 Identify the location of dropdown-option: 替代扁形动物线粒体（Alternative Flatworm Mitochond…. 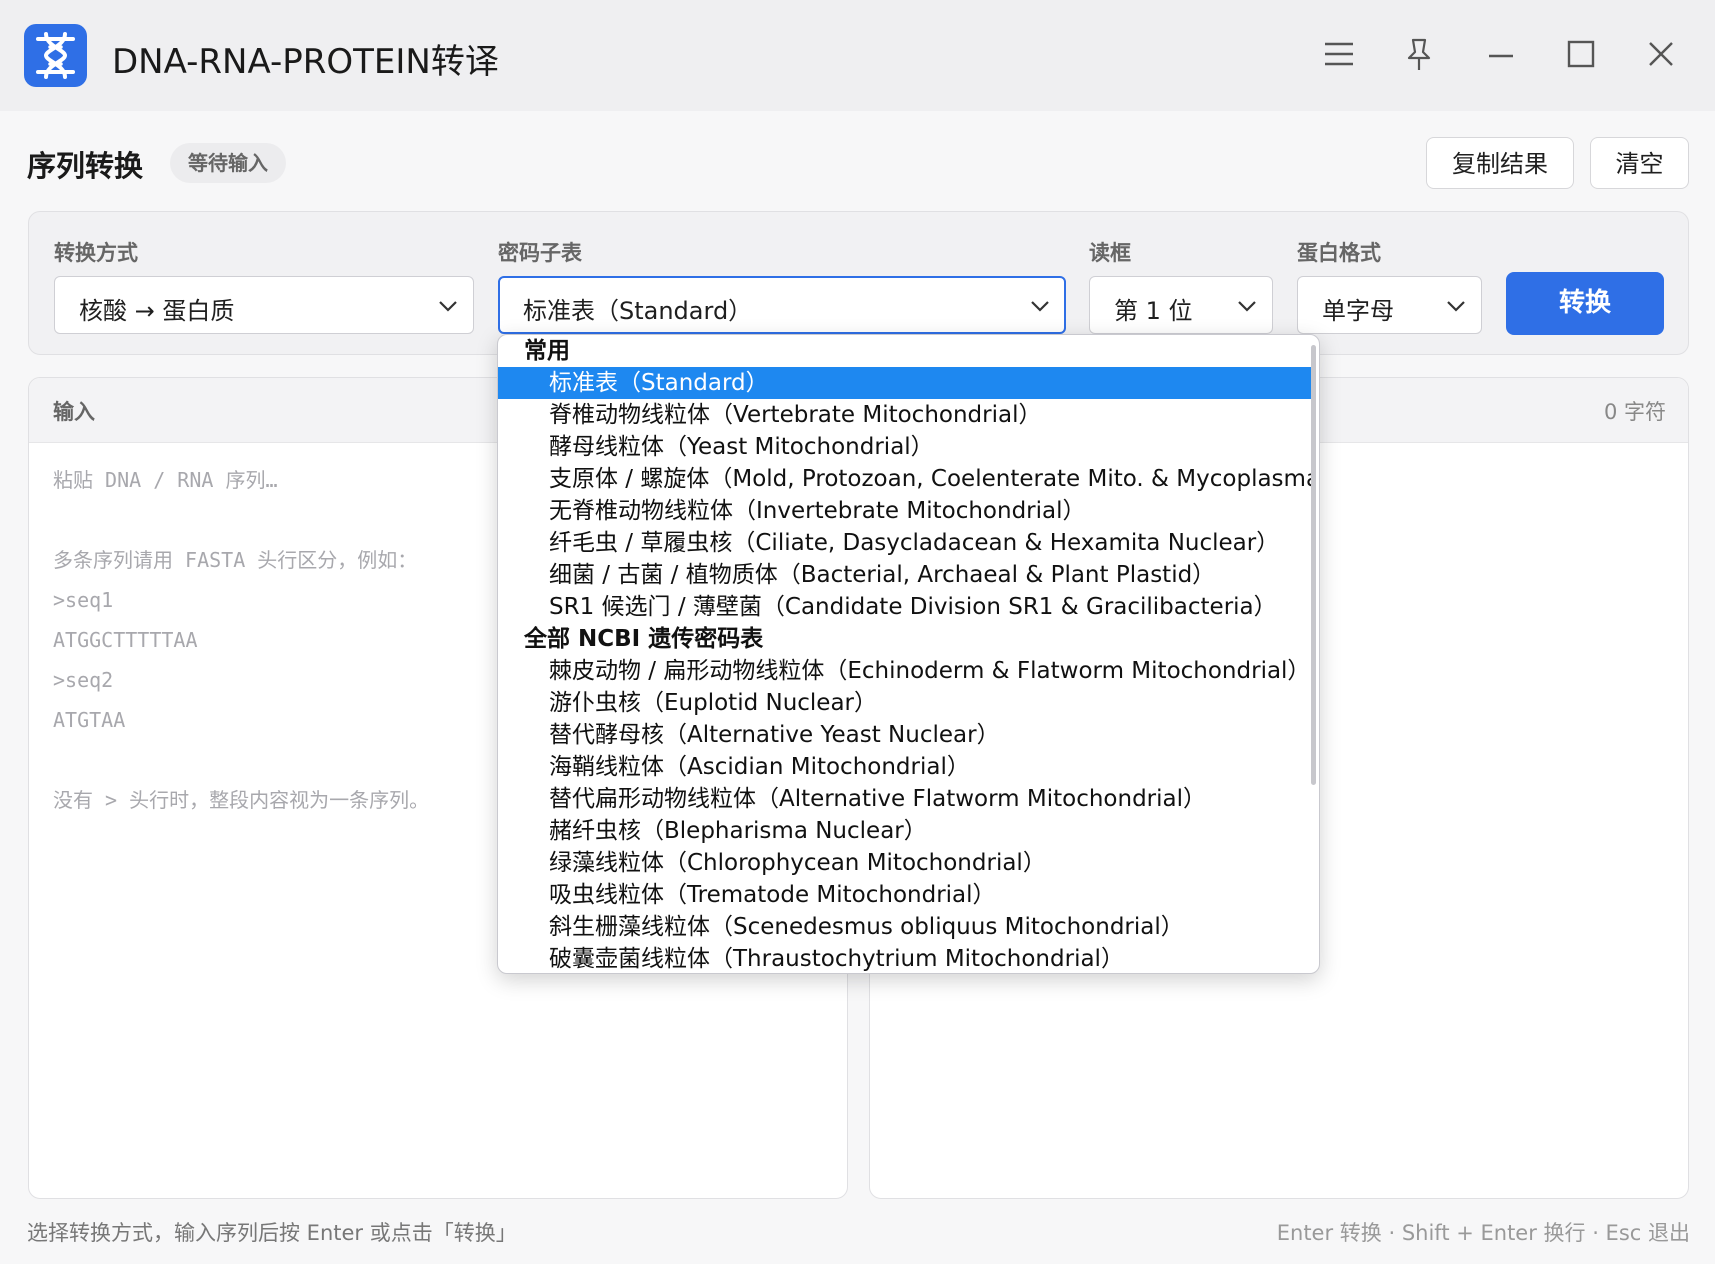
(905, 799).